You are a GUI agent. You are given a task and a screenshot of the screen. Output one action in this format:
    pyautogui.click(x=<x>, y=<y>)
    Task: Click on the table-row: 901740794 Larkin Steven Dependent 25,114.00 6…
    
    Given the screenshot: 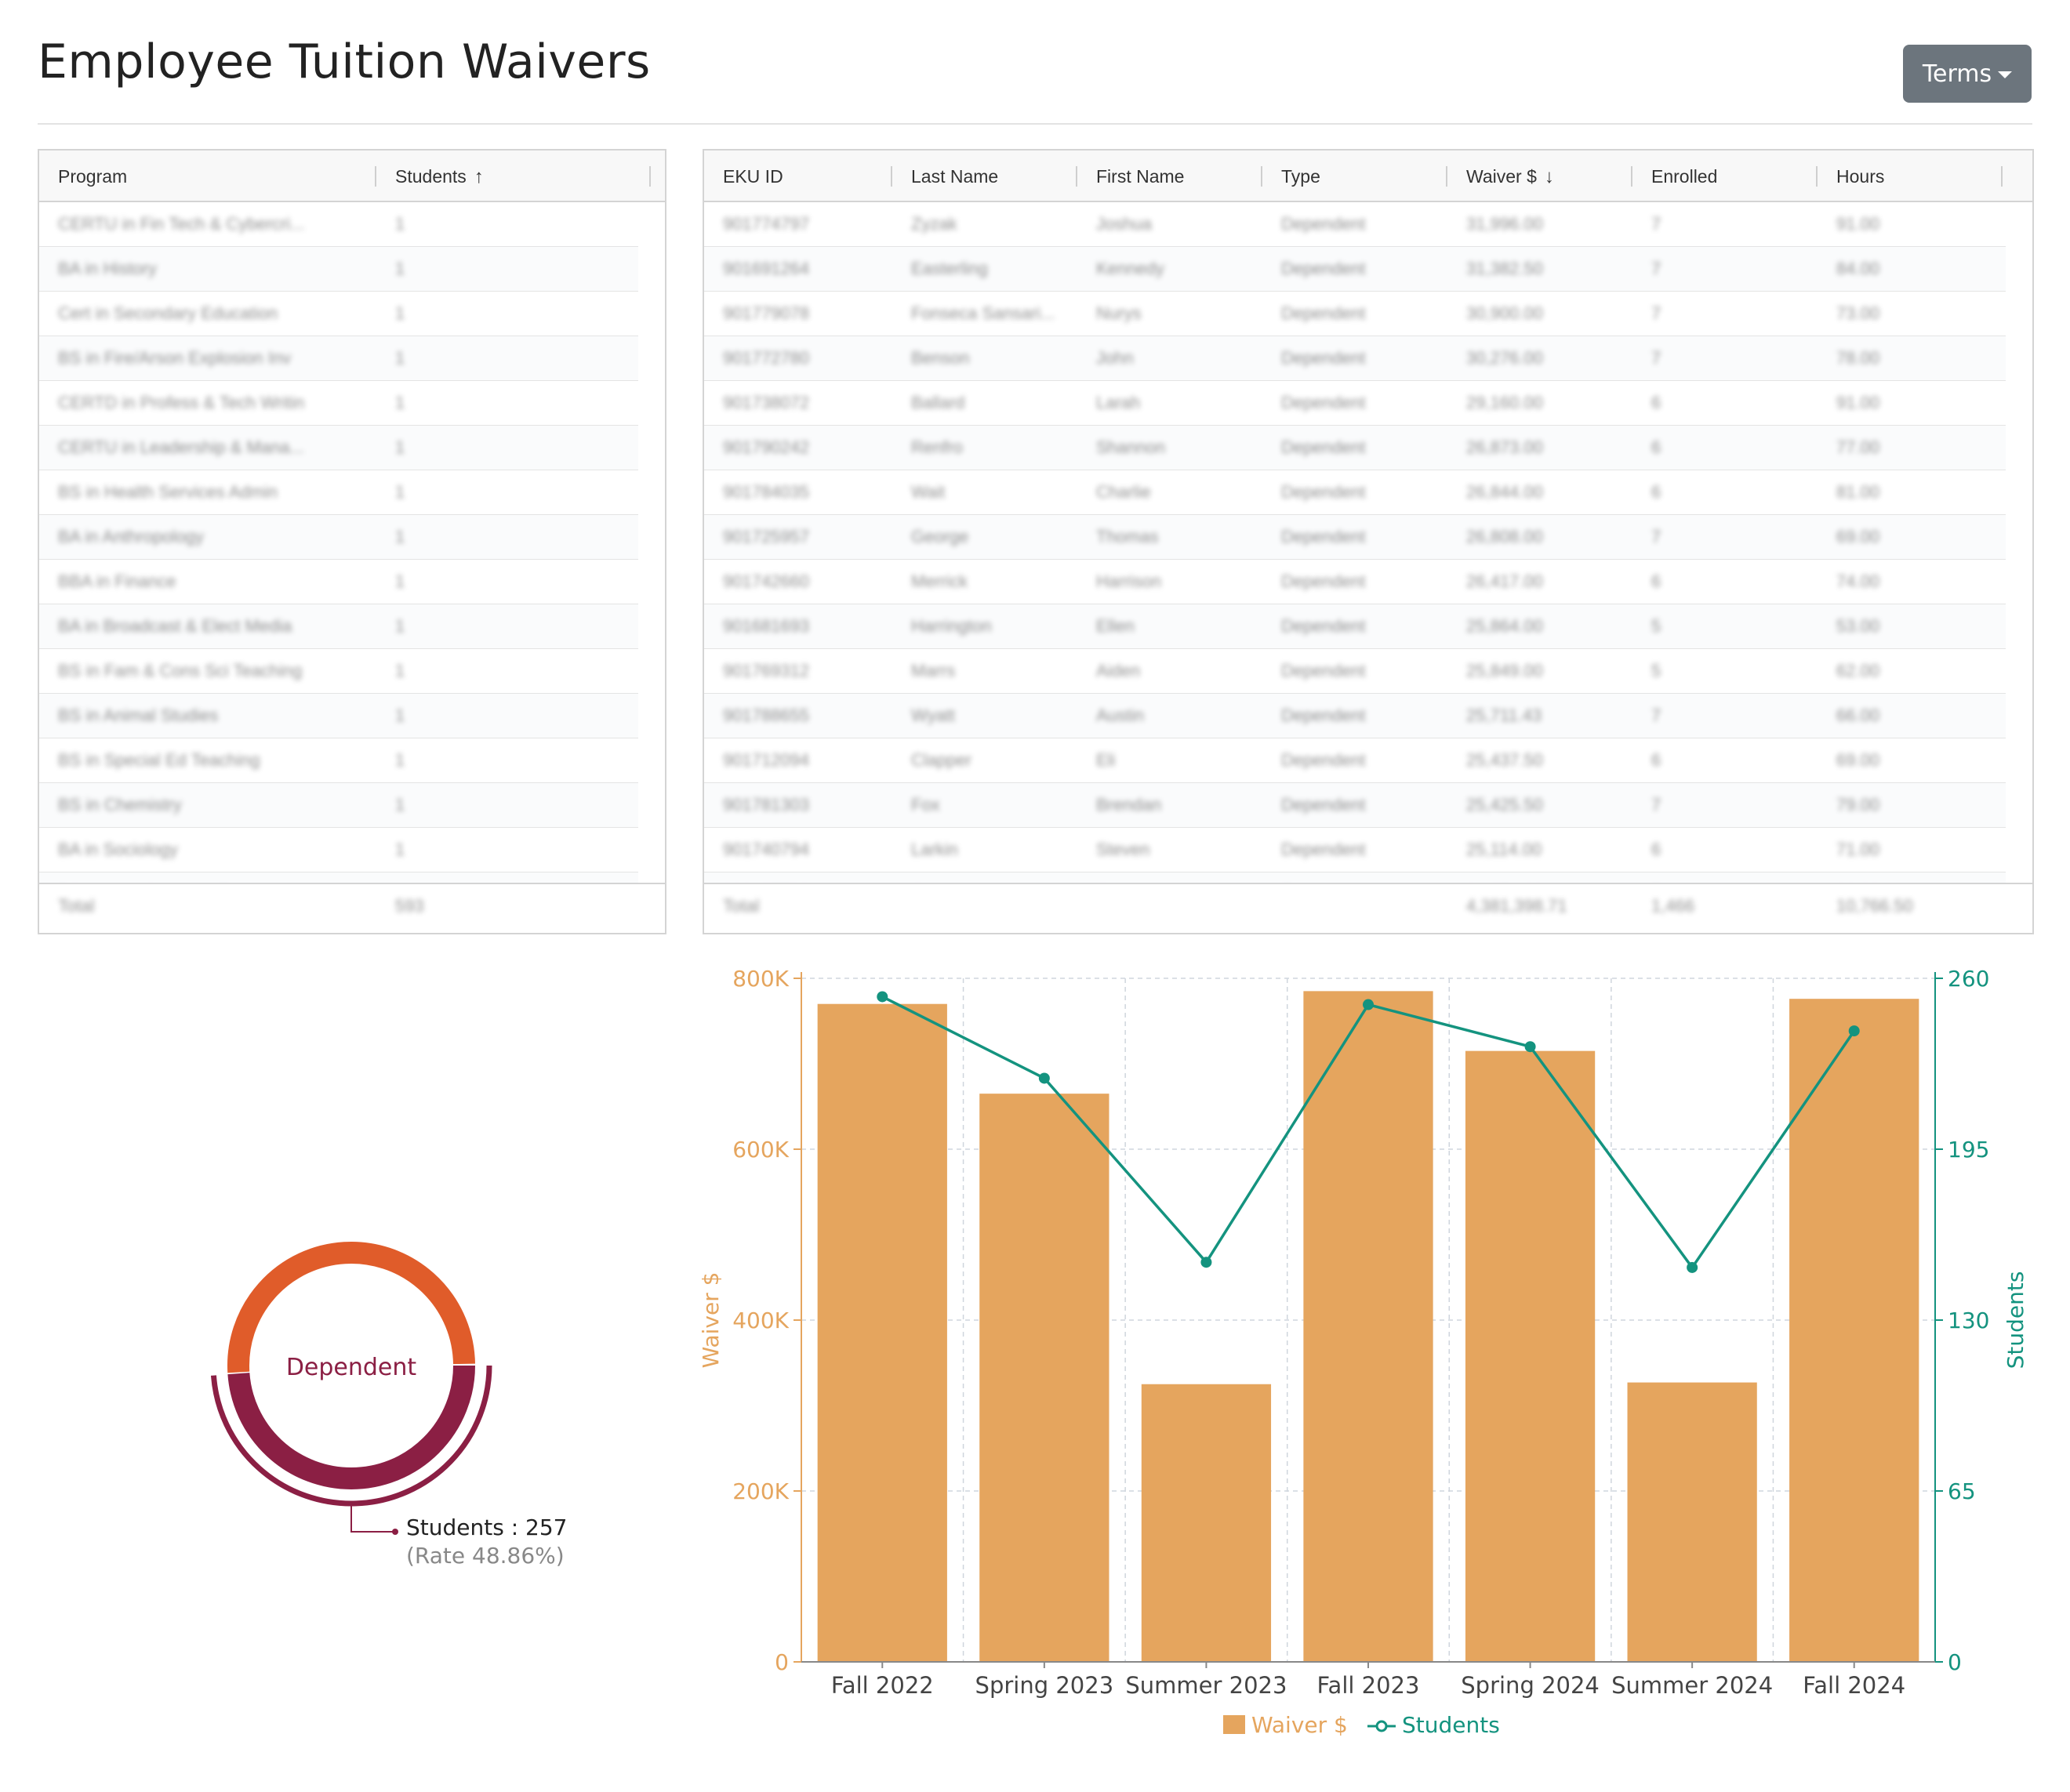 What is the action you would take?
    pyautogui.click(x=1355, y=850)
    